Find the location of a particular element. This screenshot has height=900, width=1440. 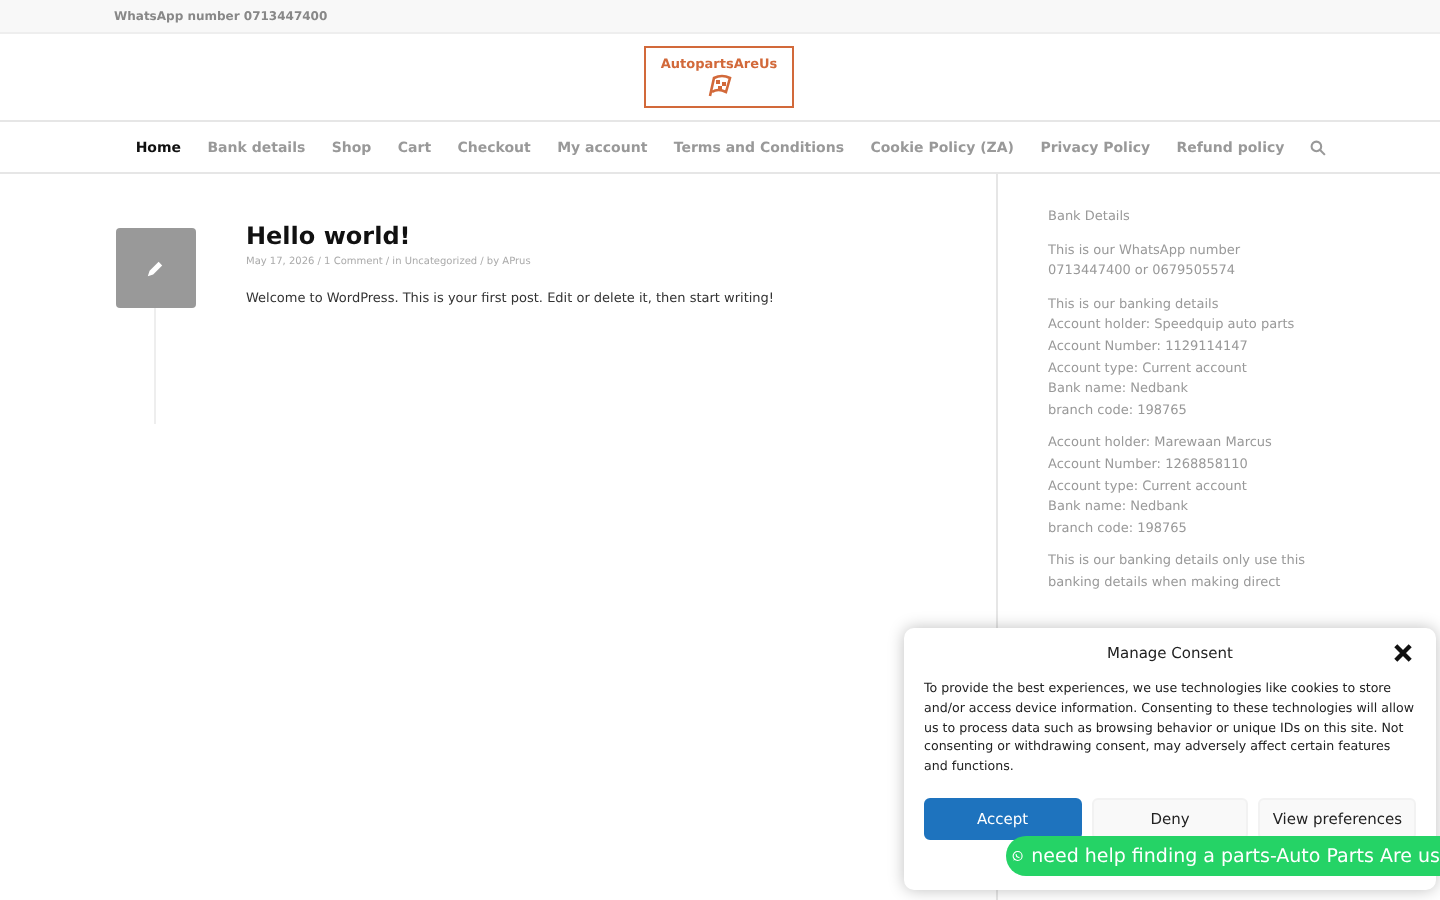

whatsapp-chat-button: need help finding a parts-Auto Parts Are us is located at coordinates (1223, 856).